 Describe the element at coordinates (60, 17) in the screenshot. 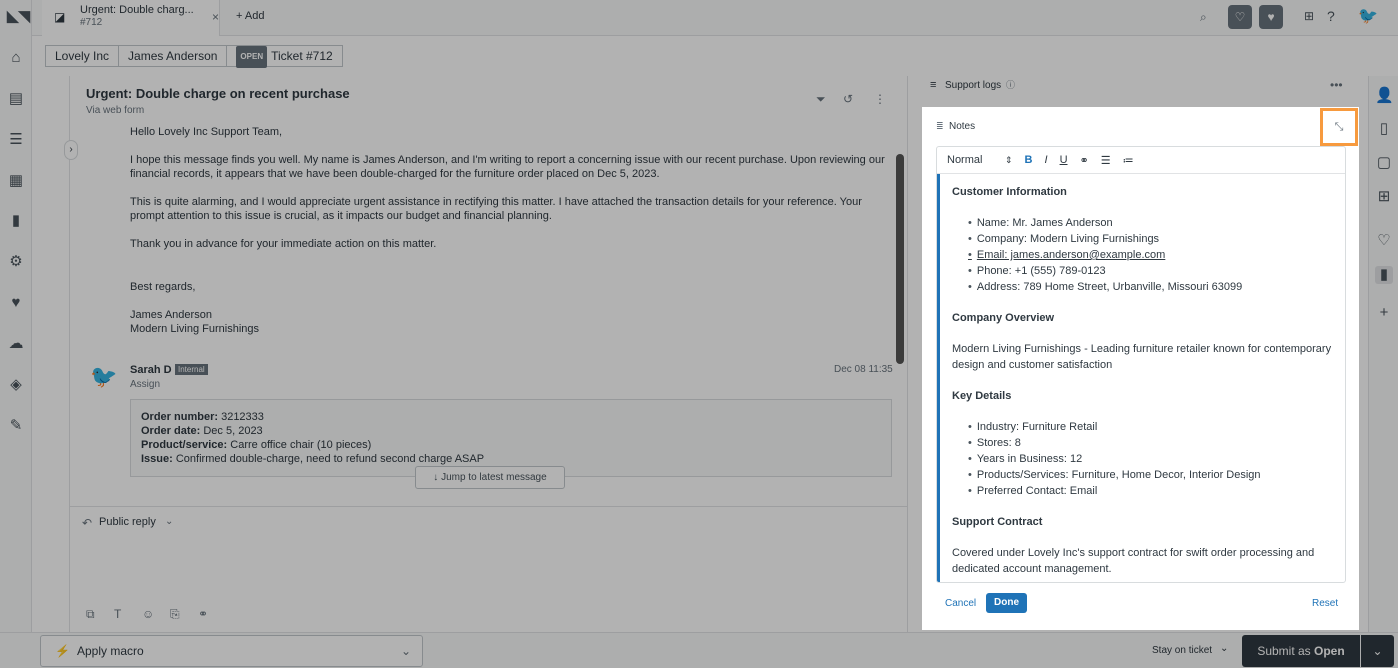

I see `ticket-tab-icon: ◪` at that location.